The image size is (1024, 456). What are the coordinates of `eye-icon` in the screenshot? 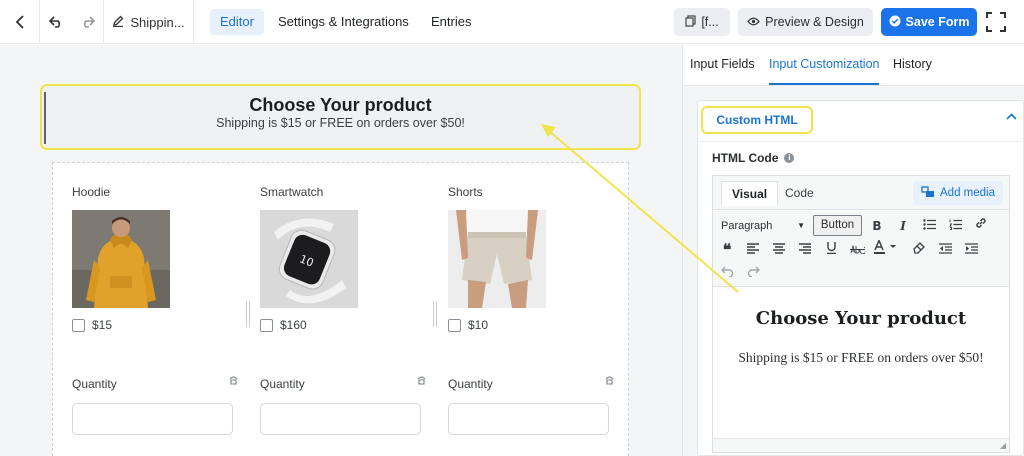 It's located at (753, 22).